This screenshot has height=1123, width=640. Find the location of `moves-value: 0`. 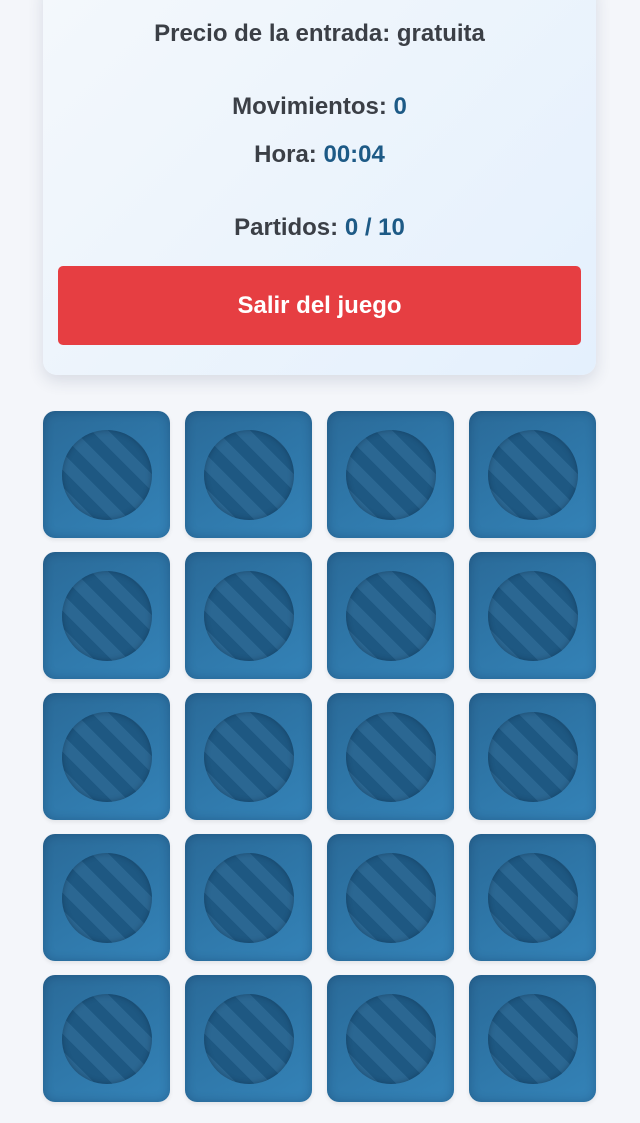

moves-value: 0 is located at coordinates (400, 106).